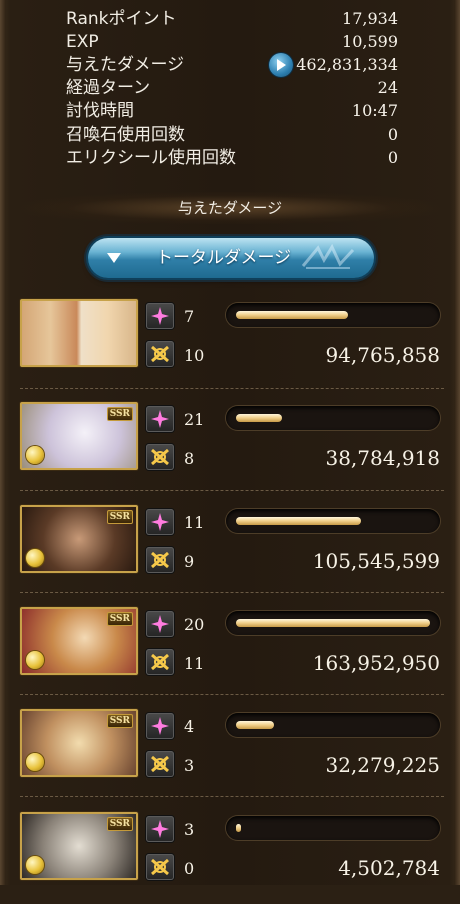 The width and height of the screenshot is (460, 904). Describe the element at coordinates (232, 42) in the screenshot. I see `stat-row-exp: EXP 10,599` at that location.